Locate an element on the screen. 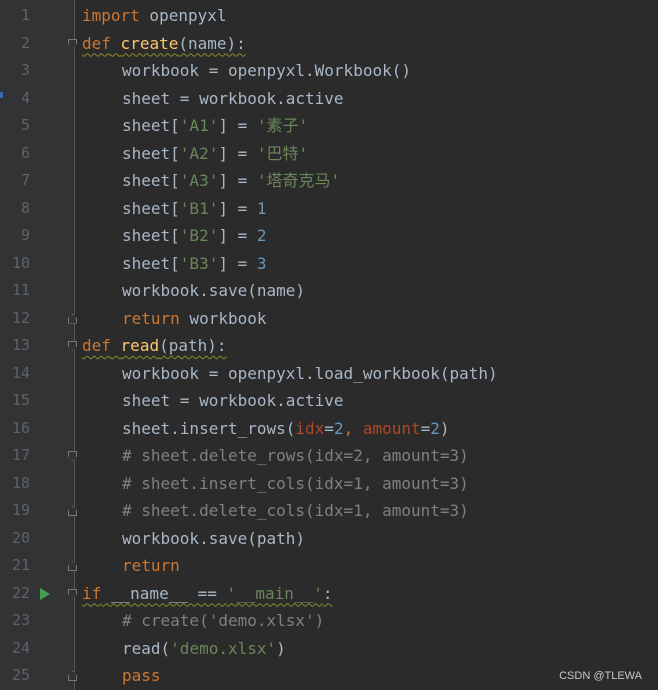 This screenshot has height=690, width=658. code-line: 19 # sheet.delete_cols(idx=1, amount=3) is located at coordinates (329, 511).